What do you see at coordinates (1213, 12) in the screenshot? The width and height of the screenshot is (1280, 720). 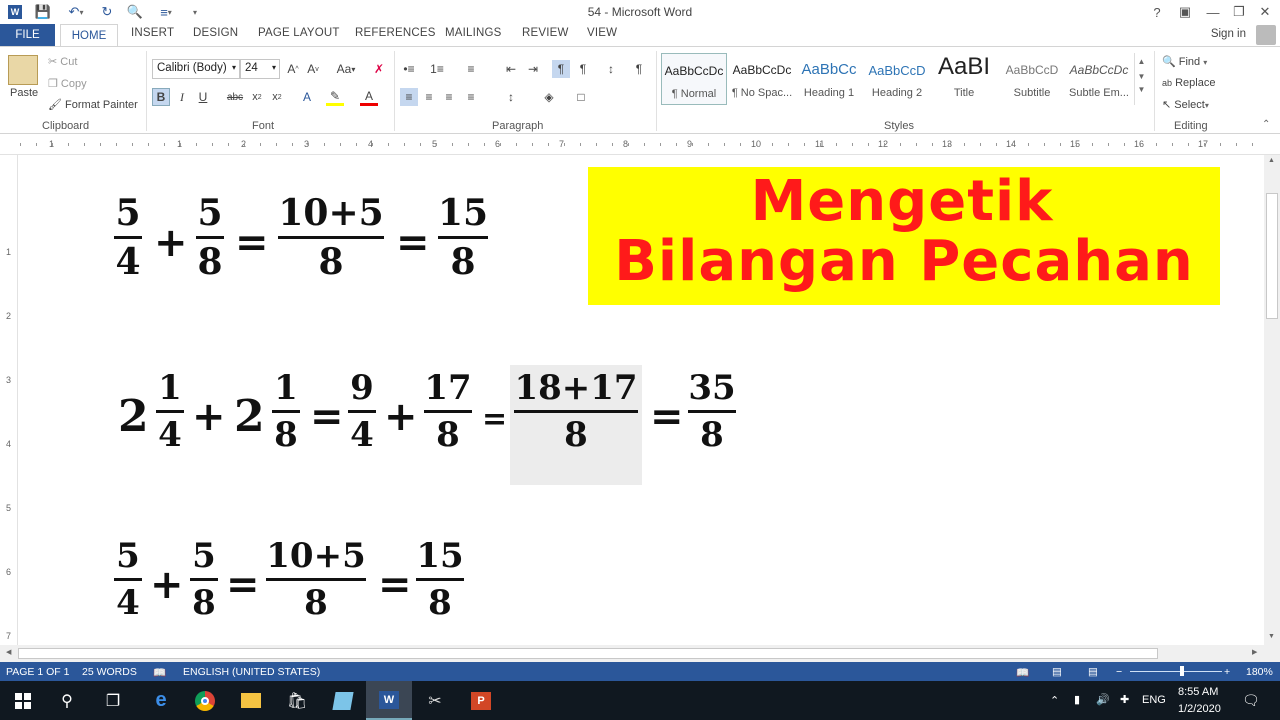 I see `minimize-icon: —` at bounding box center [1213, 12].